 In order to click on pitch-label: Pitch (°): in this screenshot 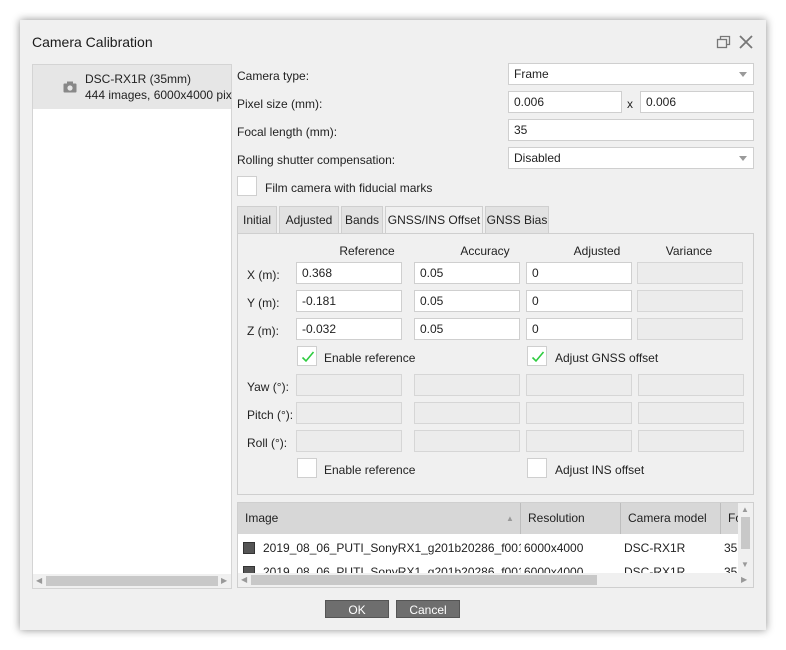, I will do `click(270, 415)`.